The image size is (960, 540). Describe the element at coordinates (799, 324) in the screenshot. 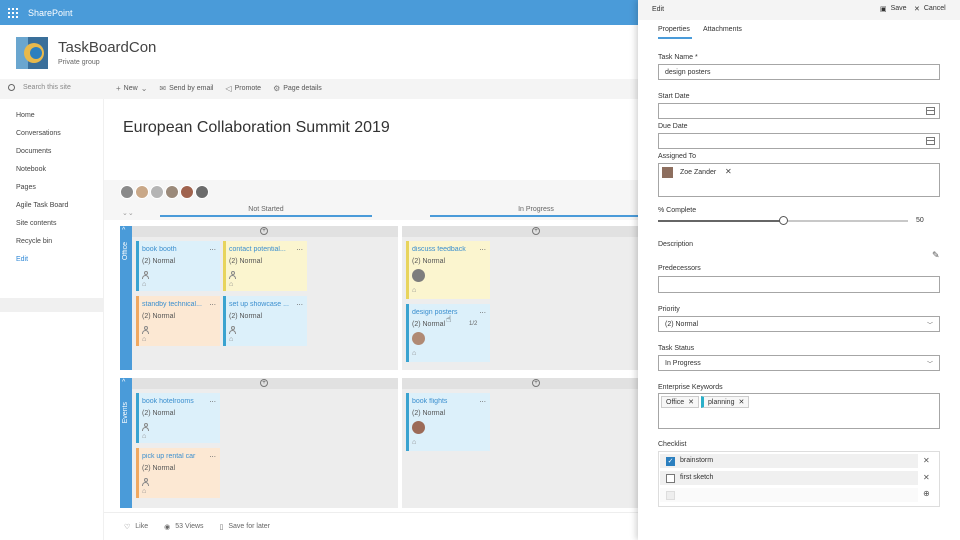

I see `priority-dropdown: (2) Normal ﹀` at that location.